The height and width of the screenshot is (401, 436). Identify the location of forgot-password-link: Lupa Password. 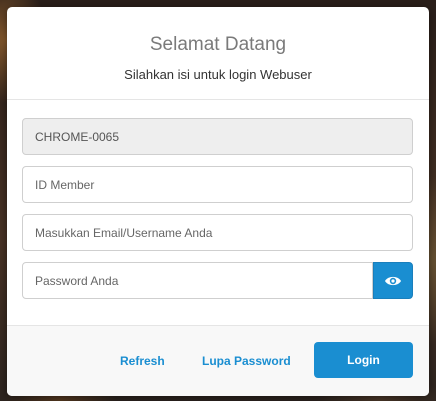
(246, 361).